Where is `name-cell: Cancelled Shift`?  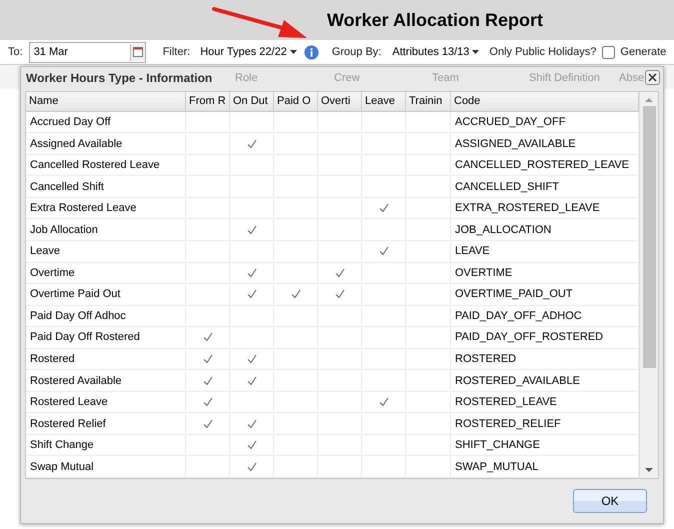
name-cell: Cancelled Shift is located at coordinates (106, 186).